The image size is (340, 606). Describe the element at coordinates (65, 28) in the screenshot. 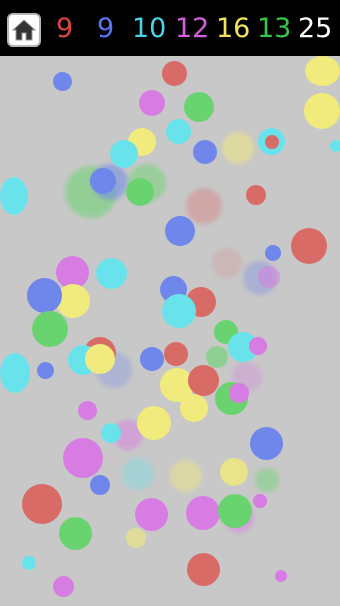

I see `counter-red: 9` at that location.